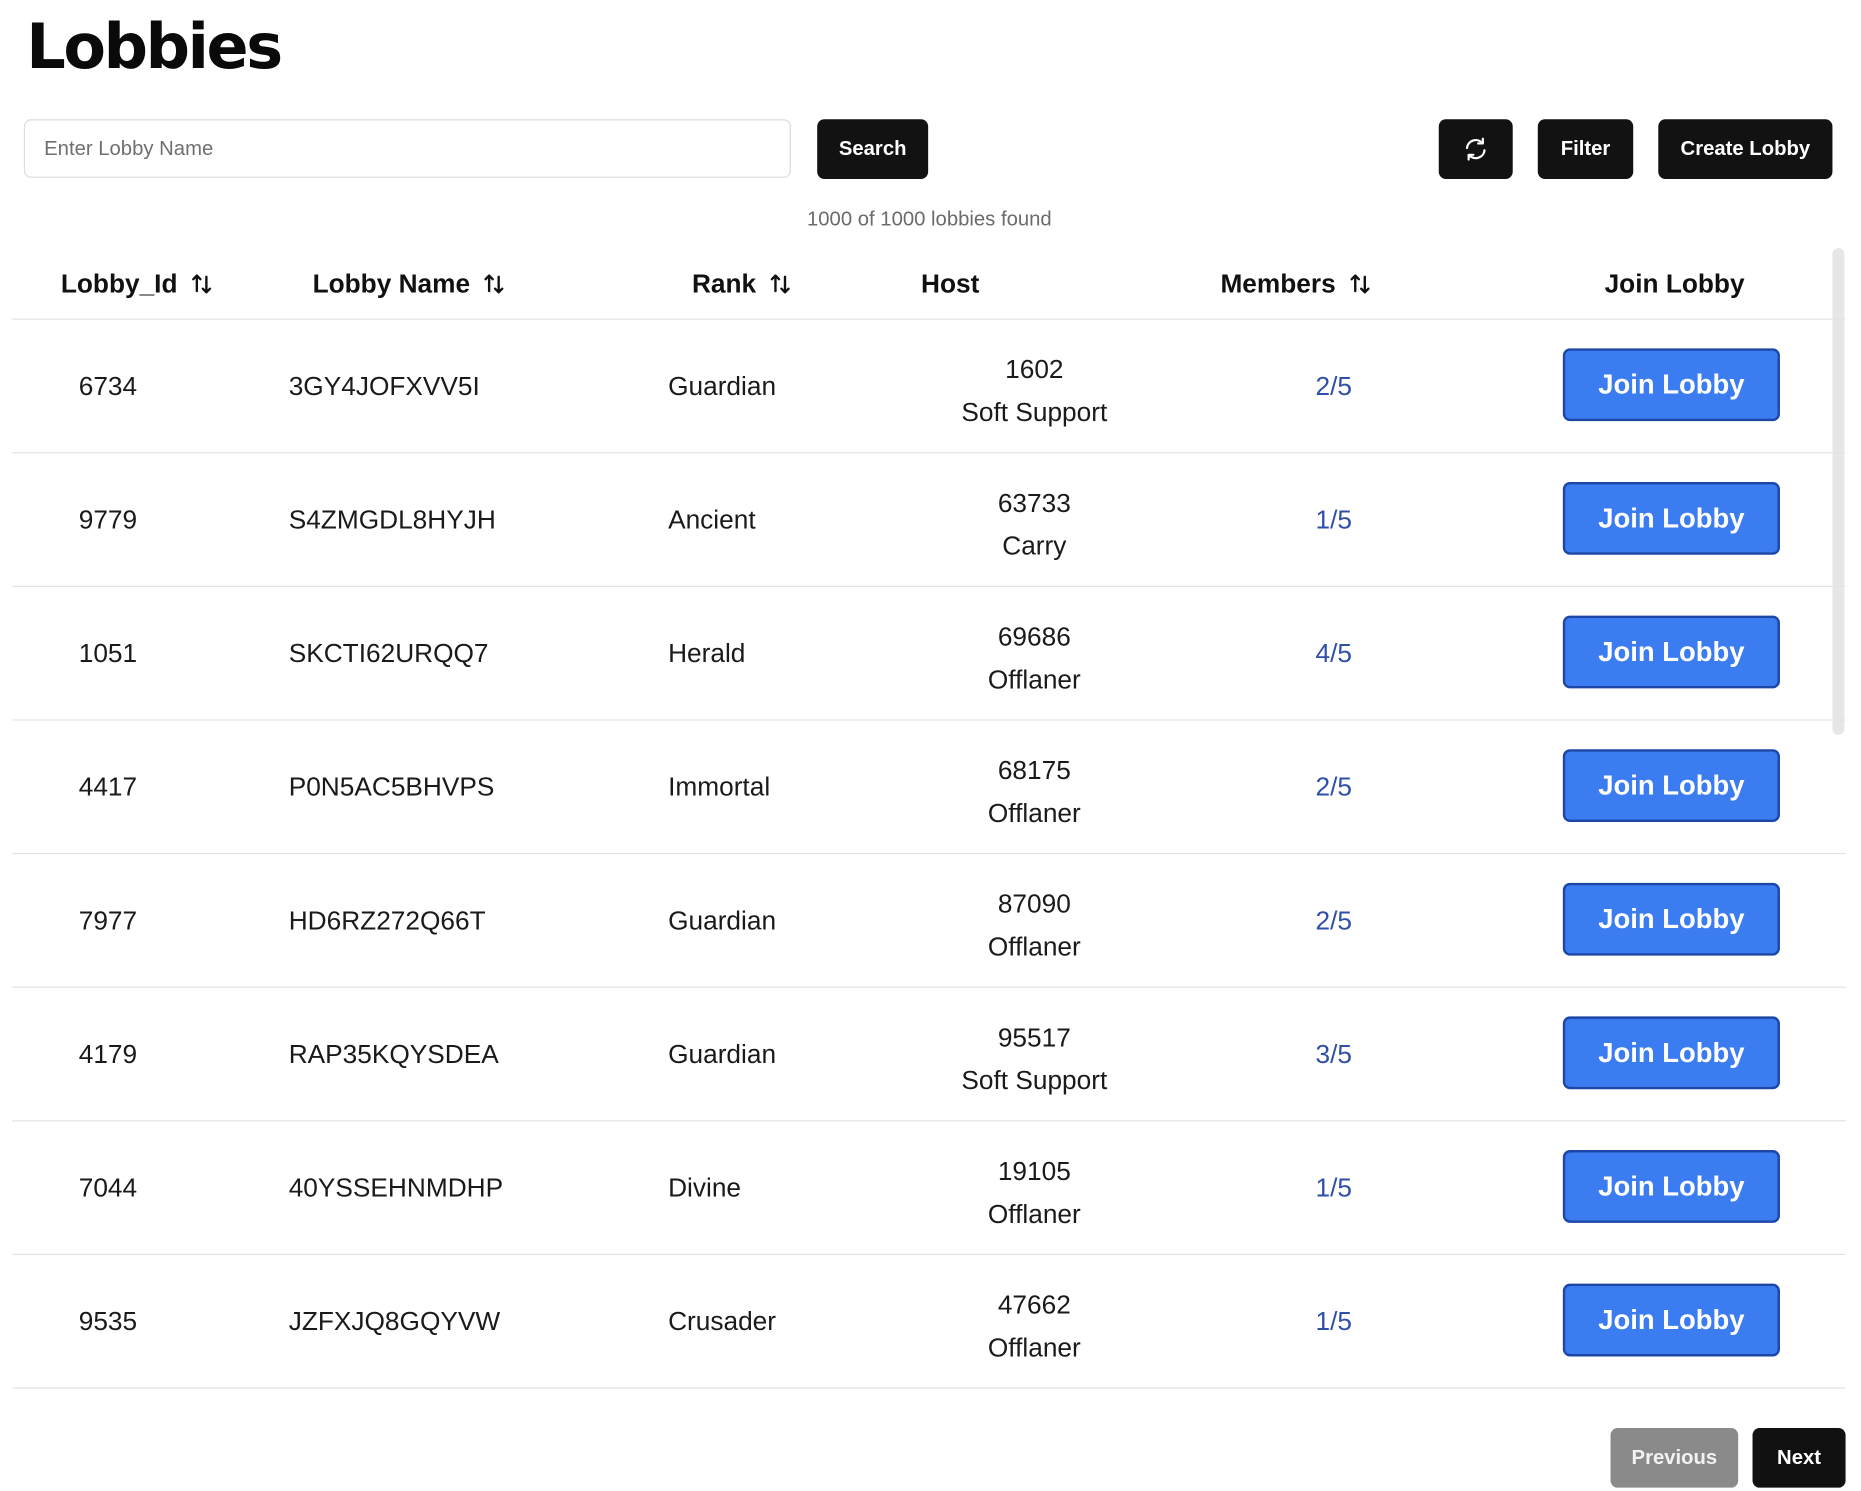 This screenshot has height=1491, width=1861. Describe the element at coordinates (119, 283) in the screenshot. I see `column-header-label: Lobby_Id` at that location.